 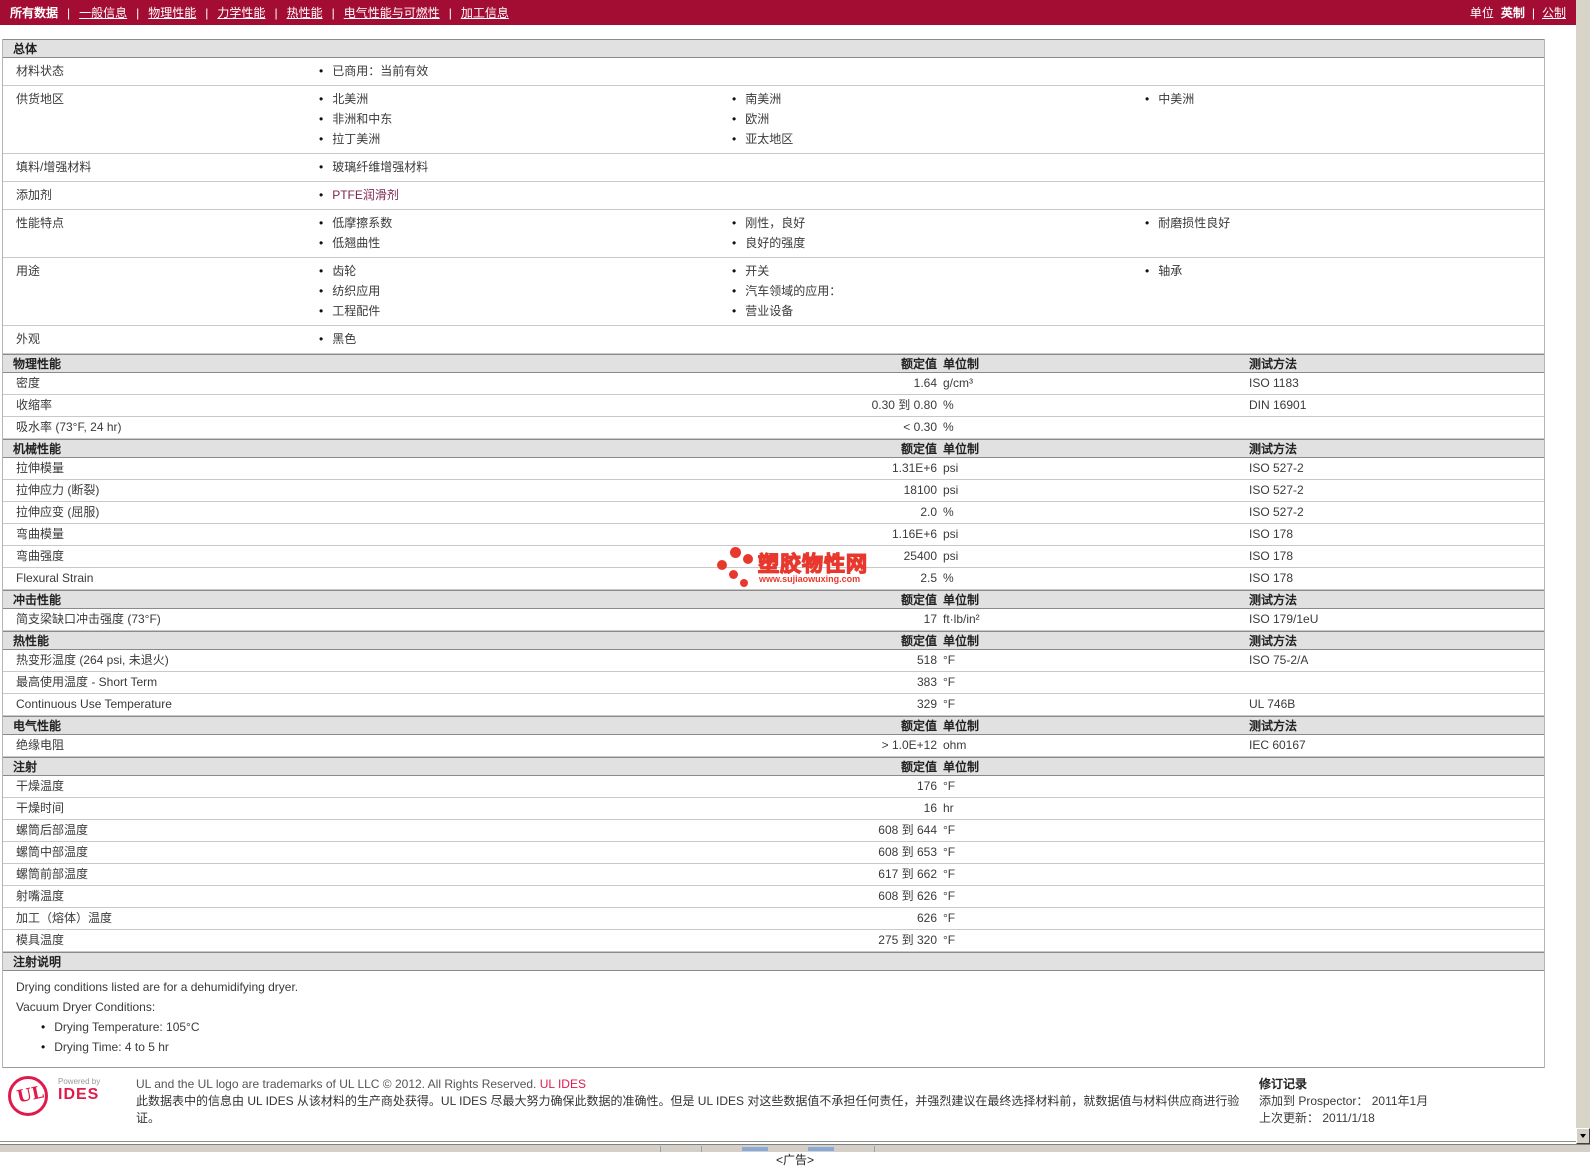 What do you see at coordinates (356, 243) in the screenshot?
I see `bullet-text: 低翘曲性` at bounding box center [356, 243].